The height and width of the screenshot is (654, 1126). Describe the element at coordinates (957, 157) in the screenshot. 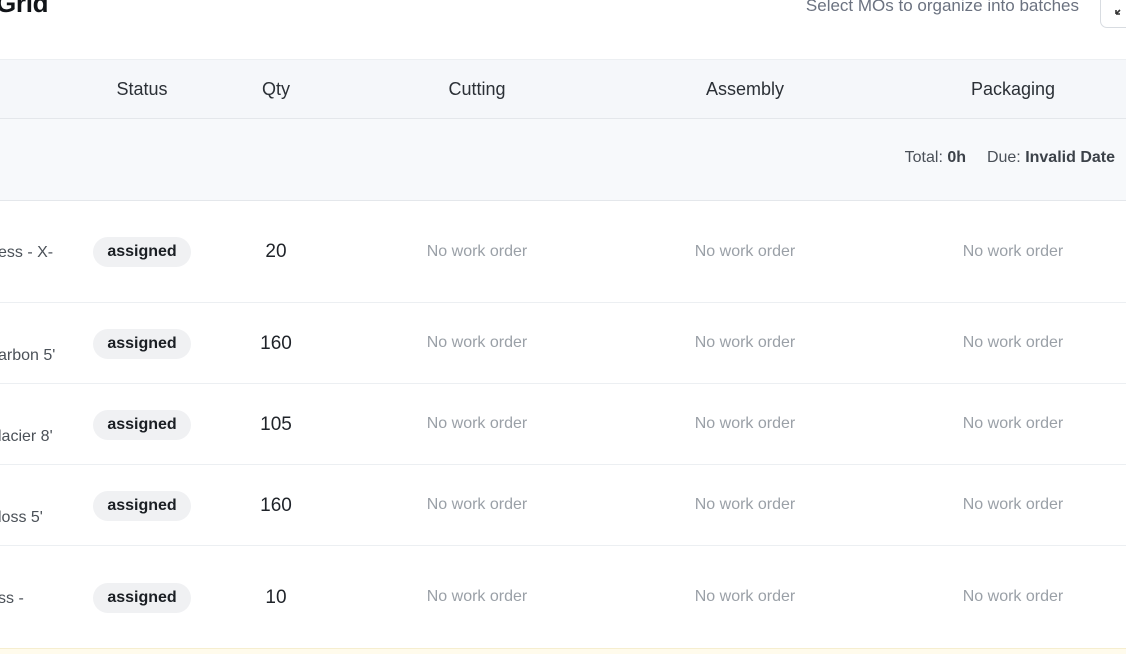

I see `total-value: 0h` at that location.